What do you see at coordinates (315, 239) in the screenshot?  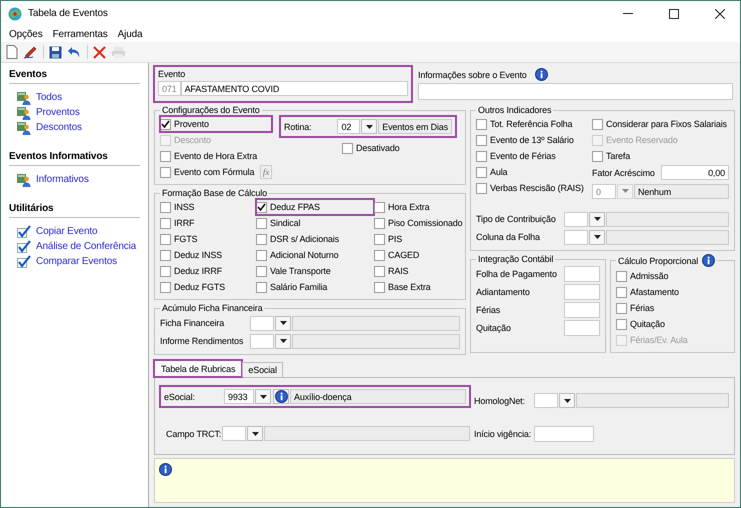 I see `checkbox: DSR s/ Adicionais` at bounding box center [315, 239].